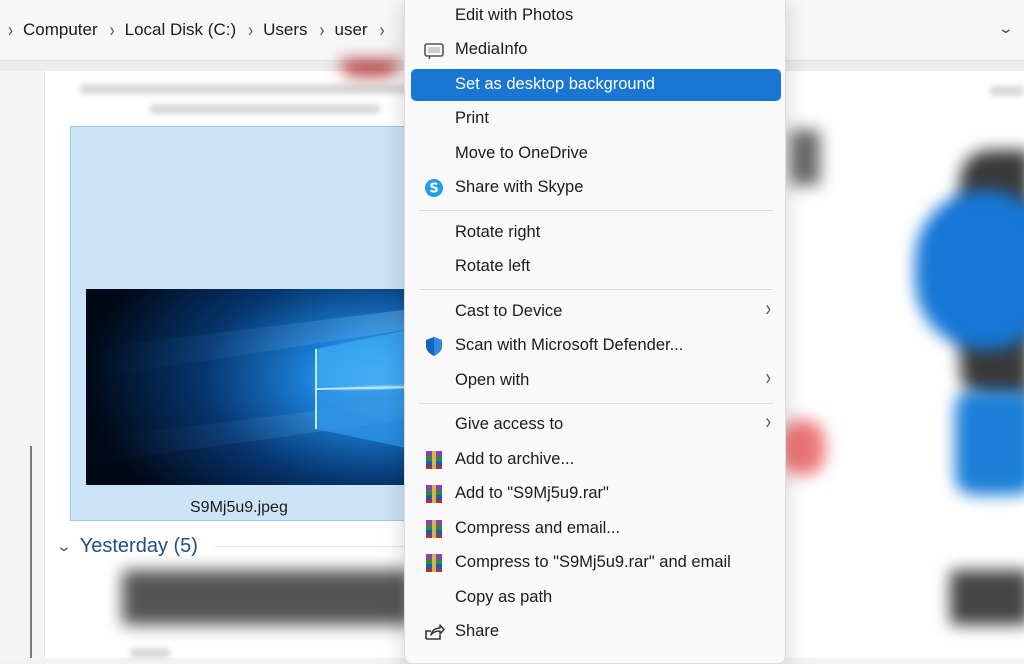  What do you see at coordinates (434, 50) in the screenshot?
I see `mediainfo-icon` at bounding box center [434, 50].